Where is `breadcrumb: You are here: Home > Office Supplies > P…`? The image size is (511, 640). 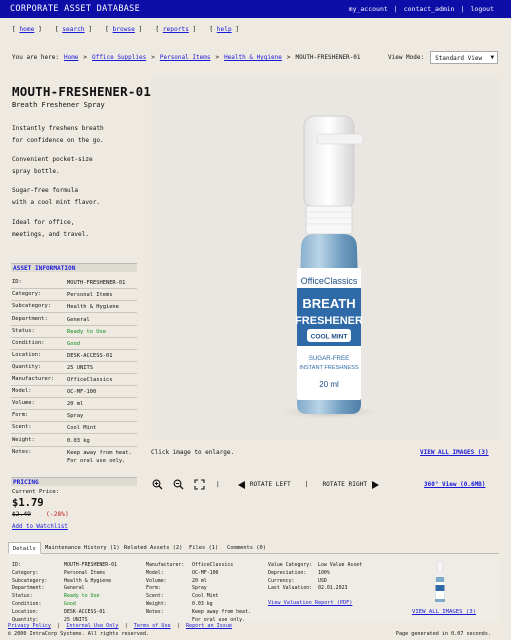
breadcrumb: You are here: Home > Office Supplies > P… is located at coordinates (186, 57).